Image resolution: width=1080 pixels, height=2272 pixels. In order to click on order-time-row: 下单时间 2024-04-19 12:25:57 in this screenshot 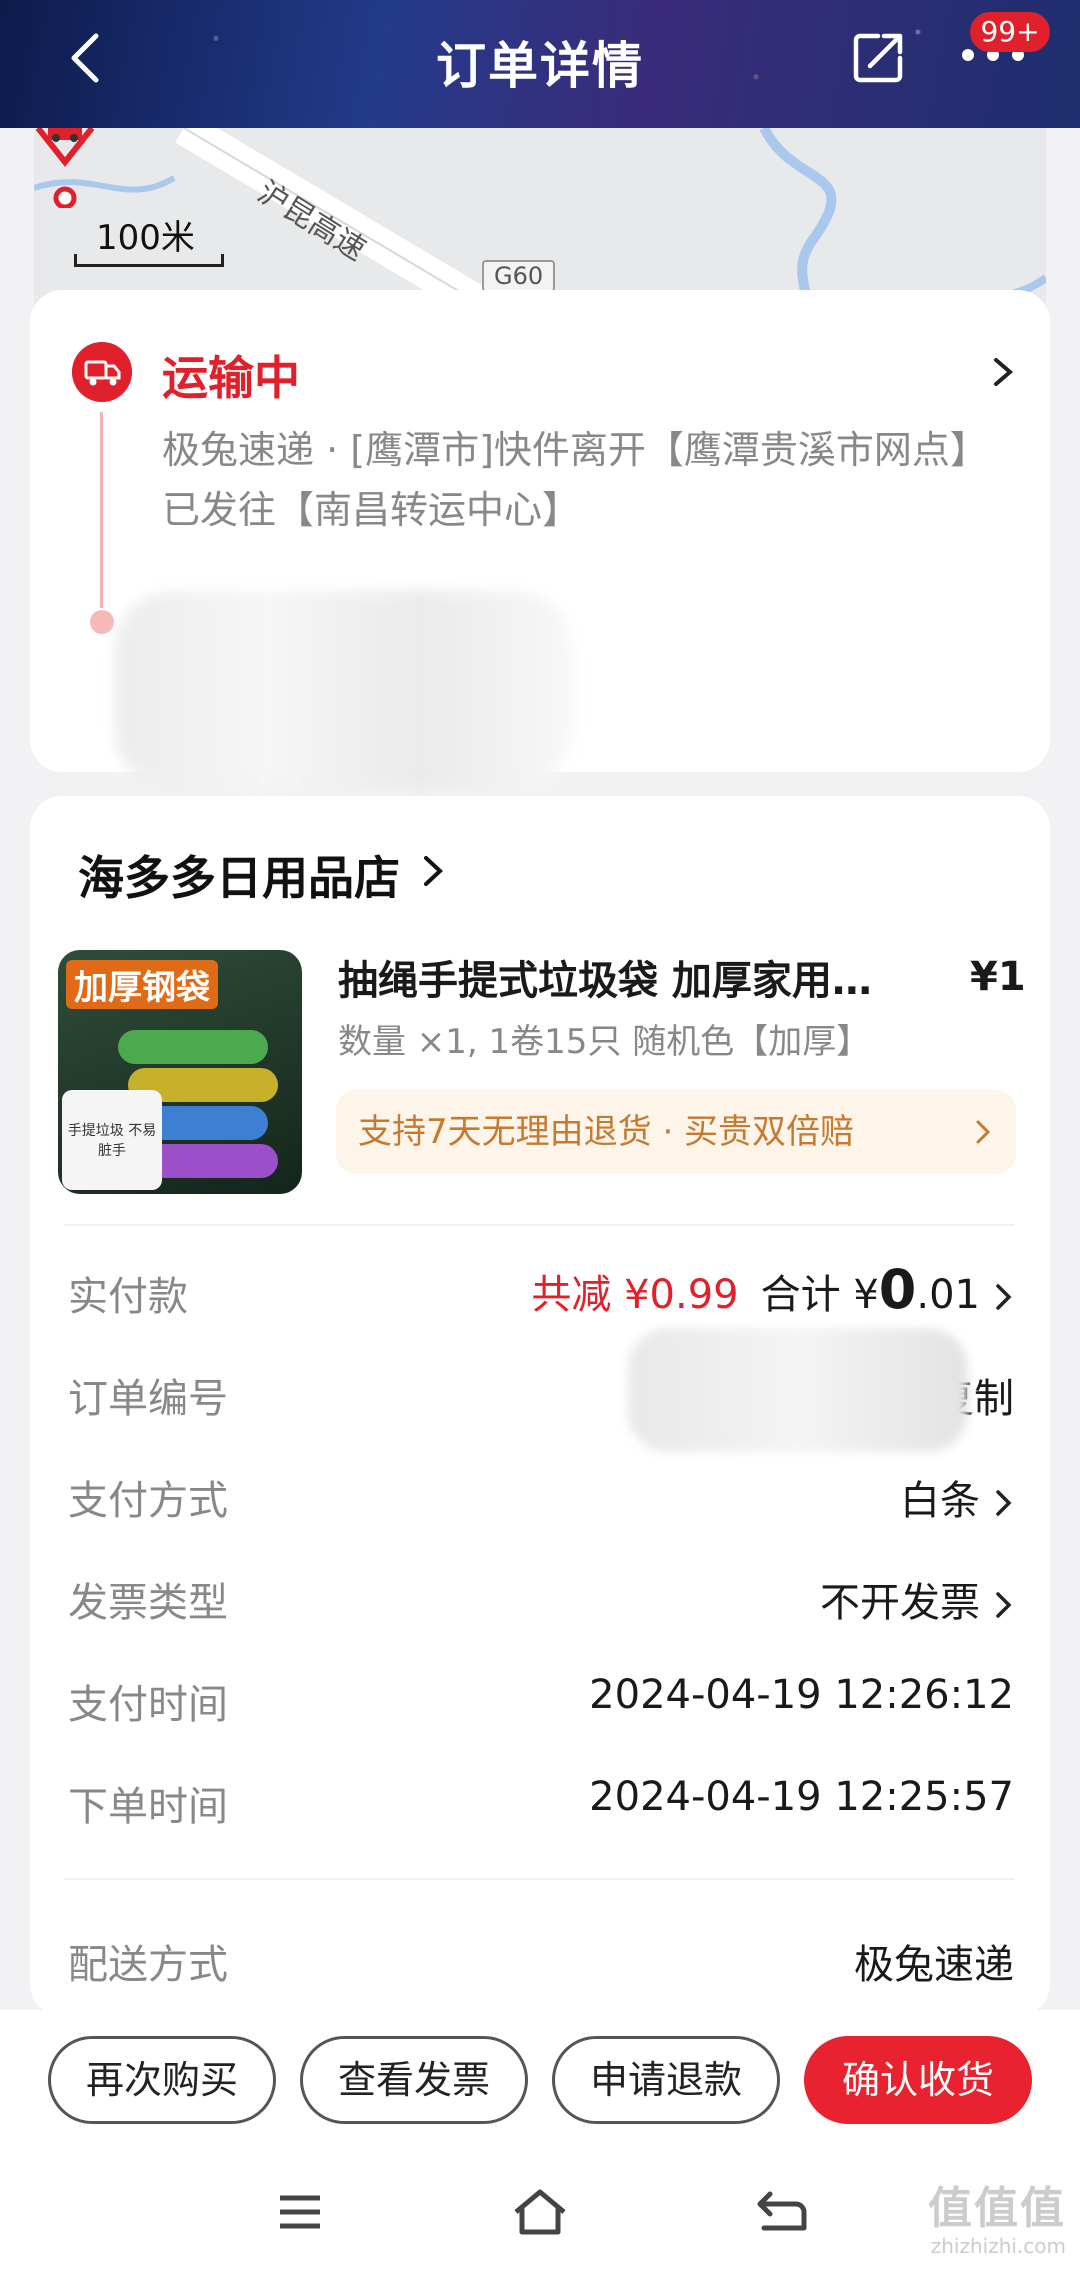, I will do `click(541, 1804)`.